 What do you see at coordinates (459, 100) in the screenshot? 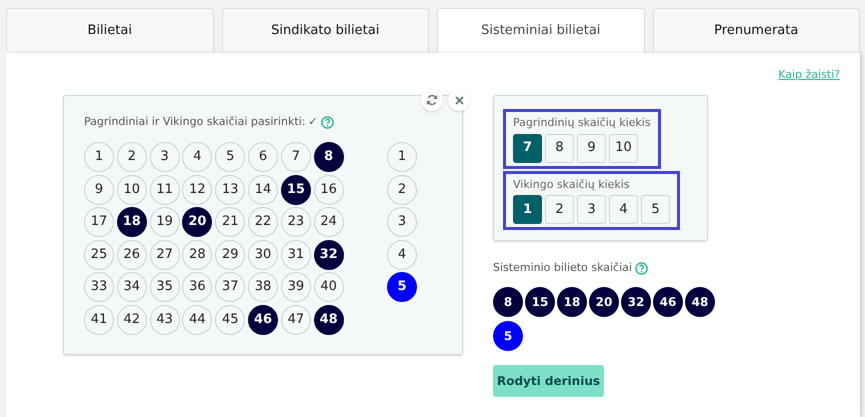
I see `close-icon` at bounding box center [459, 100].